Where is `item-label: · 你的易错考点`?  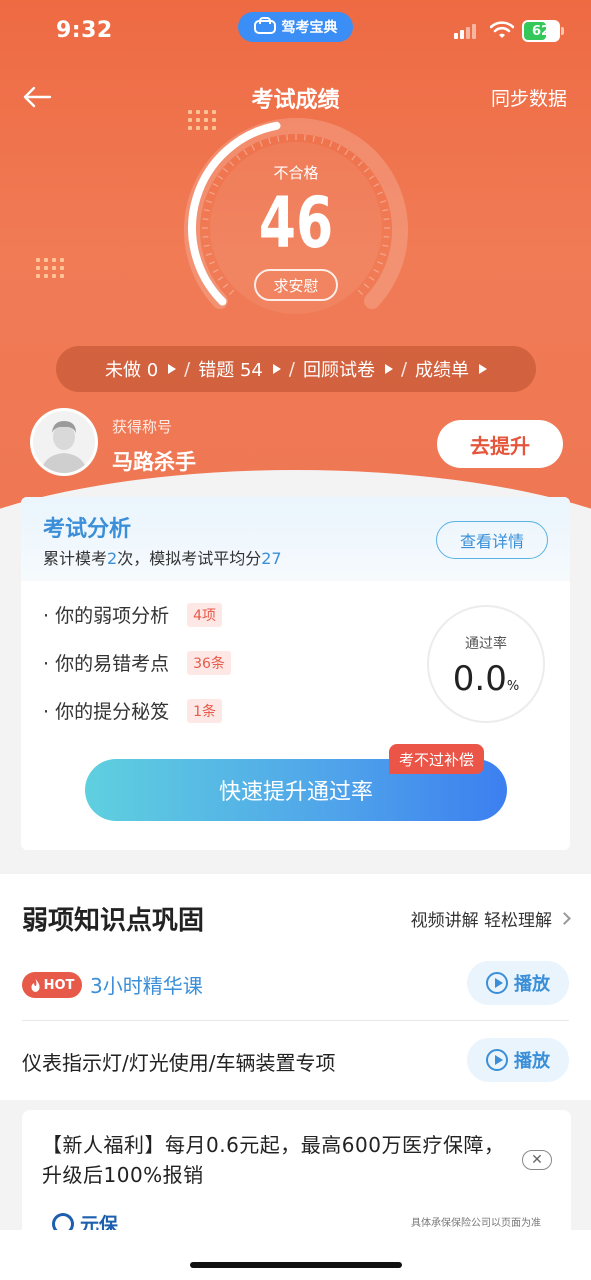
item-label: · 你的易错考点 is located at coordinates (106, 664).